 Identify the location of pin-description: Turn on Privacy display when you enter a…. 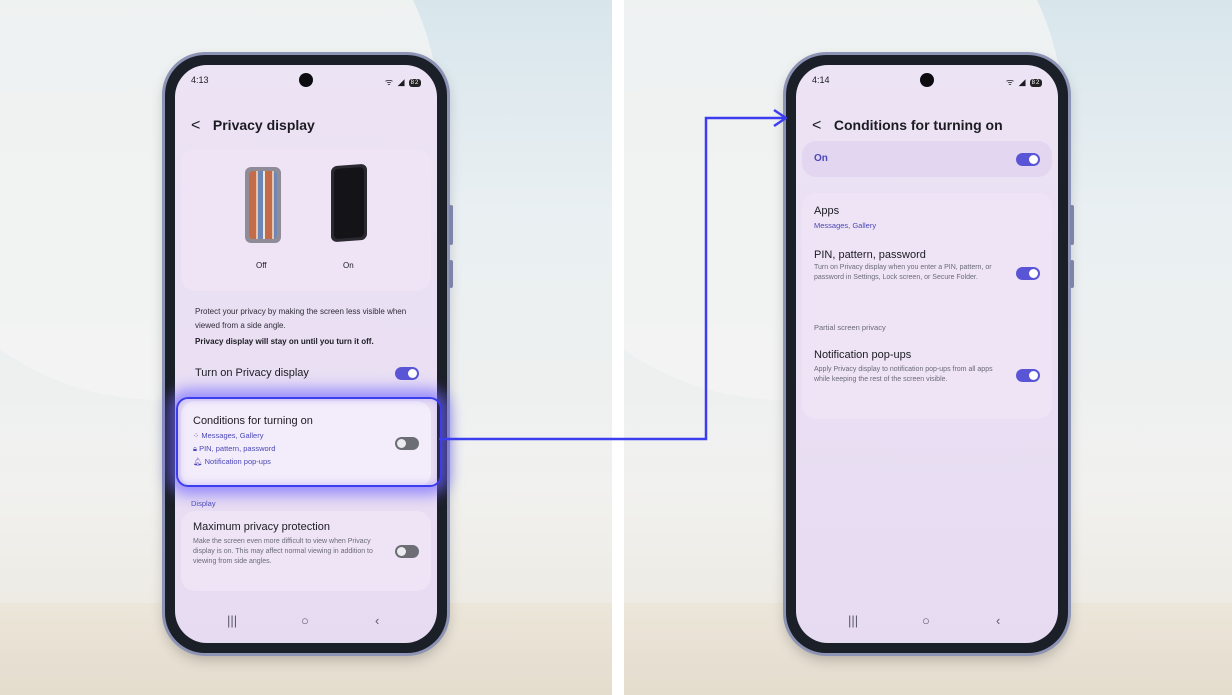
(903, 272).